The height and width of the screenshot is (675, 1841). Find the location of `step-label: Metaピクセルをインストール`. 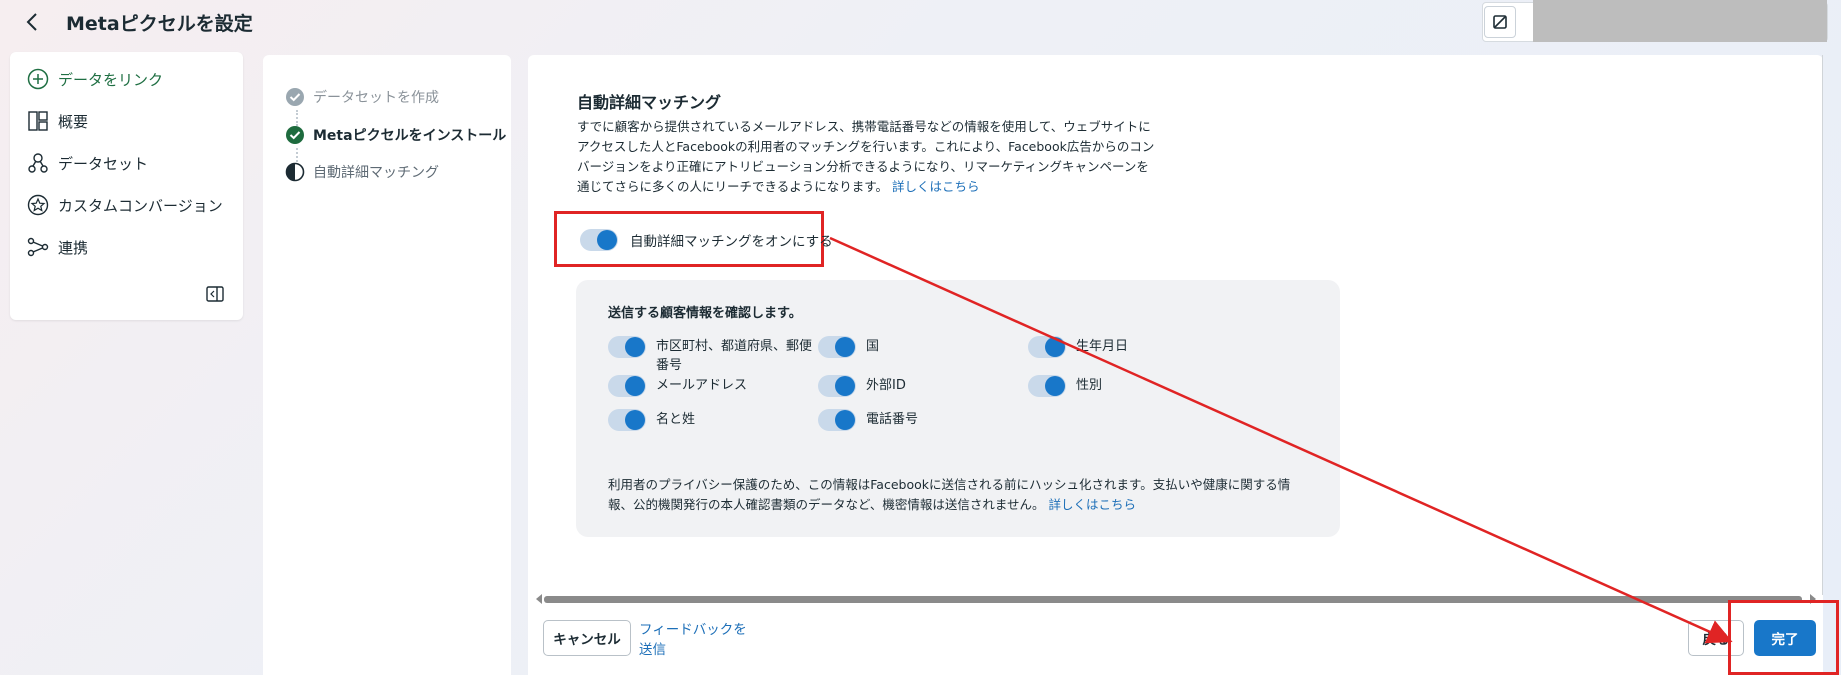

step-label: Metaピクセルをインストール is located at coordinates (410, 136).